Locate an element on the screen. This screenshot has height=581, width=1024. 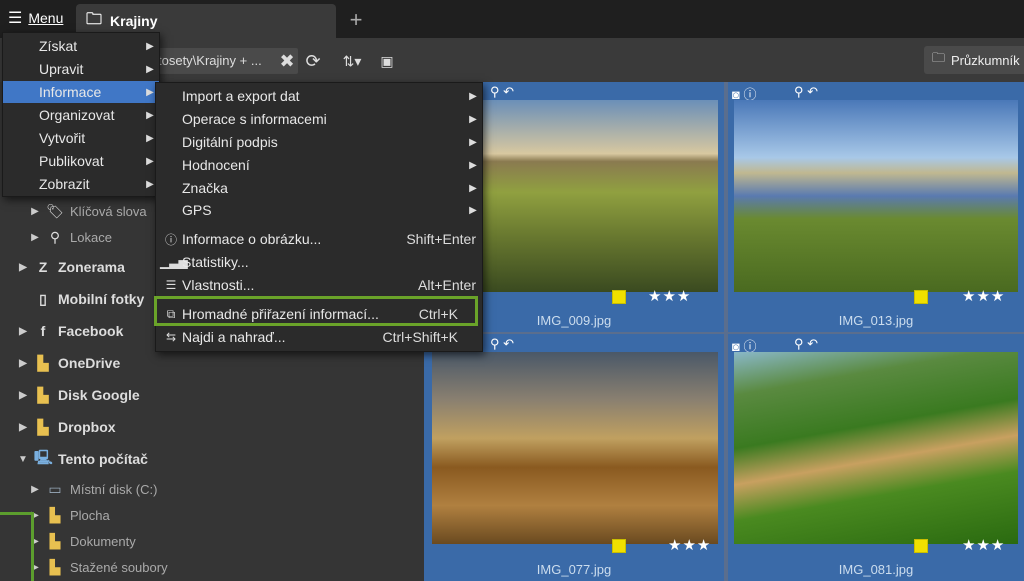
sidebar-item-desktop: ▶ ▙ Plocha is located at coordinates (70, 515).